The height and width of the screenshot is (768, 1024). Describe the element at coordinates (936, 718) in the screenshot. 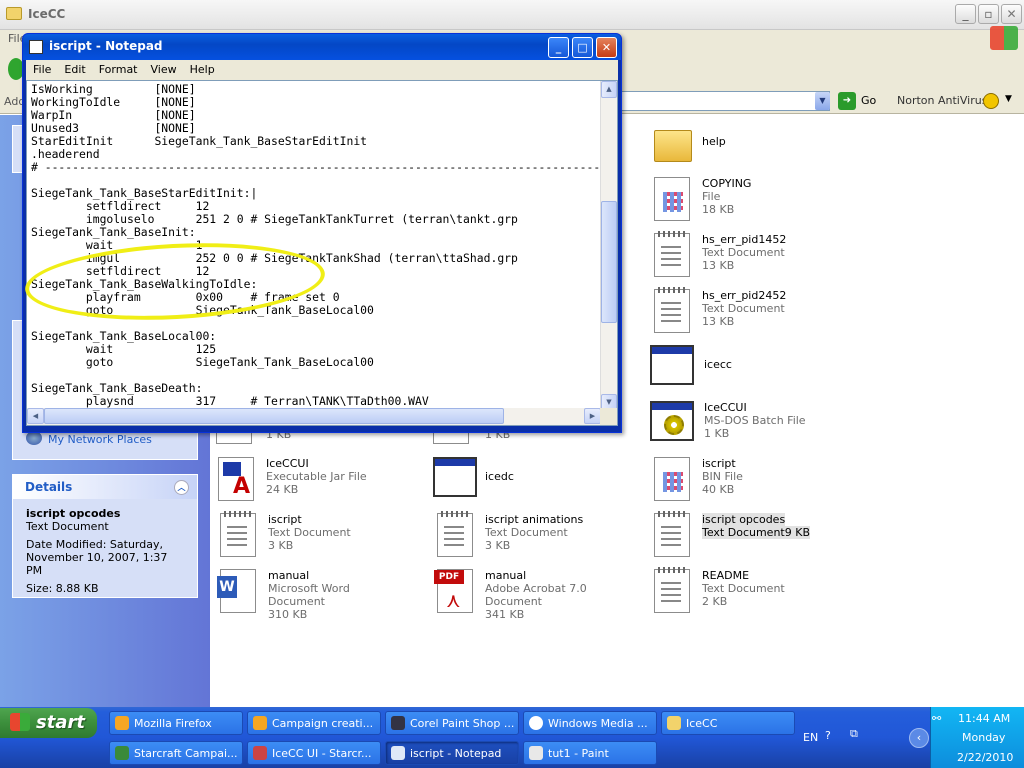

I see `network-icon: ⚯` at that location.